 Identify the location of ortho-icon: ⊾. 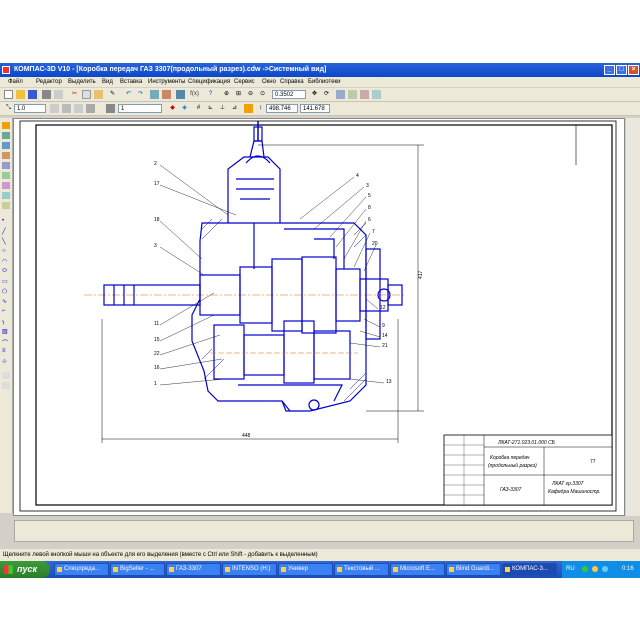
(210, 108).